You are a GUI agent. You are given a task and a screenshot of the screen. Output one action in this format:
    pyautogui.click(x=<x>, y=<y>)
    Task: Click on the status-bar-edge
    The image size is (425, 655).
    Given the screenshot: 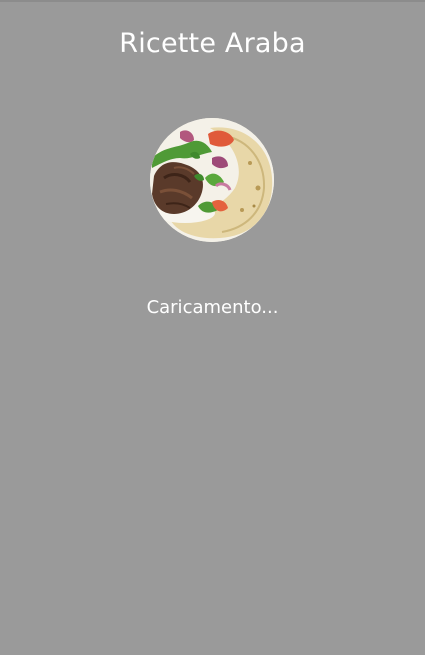 What is the action you would take?
    pyautogui.click(x=212, y=1)
    